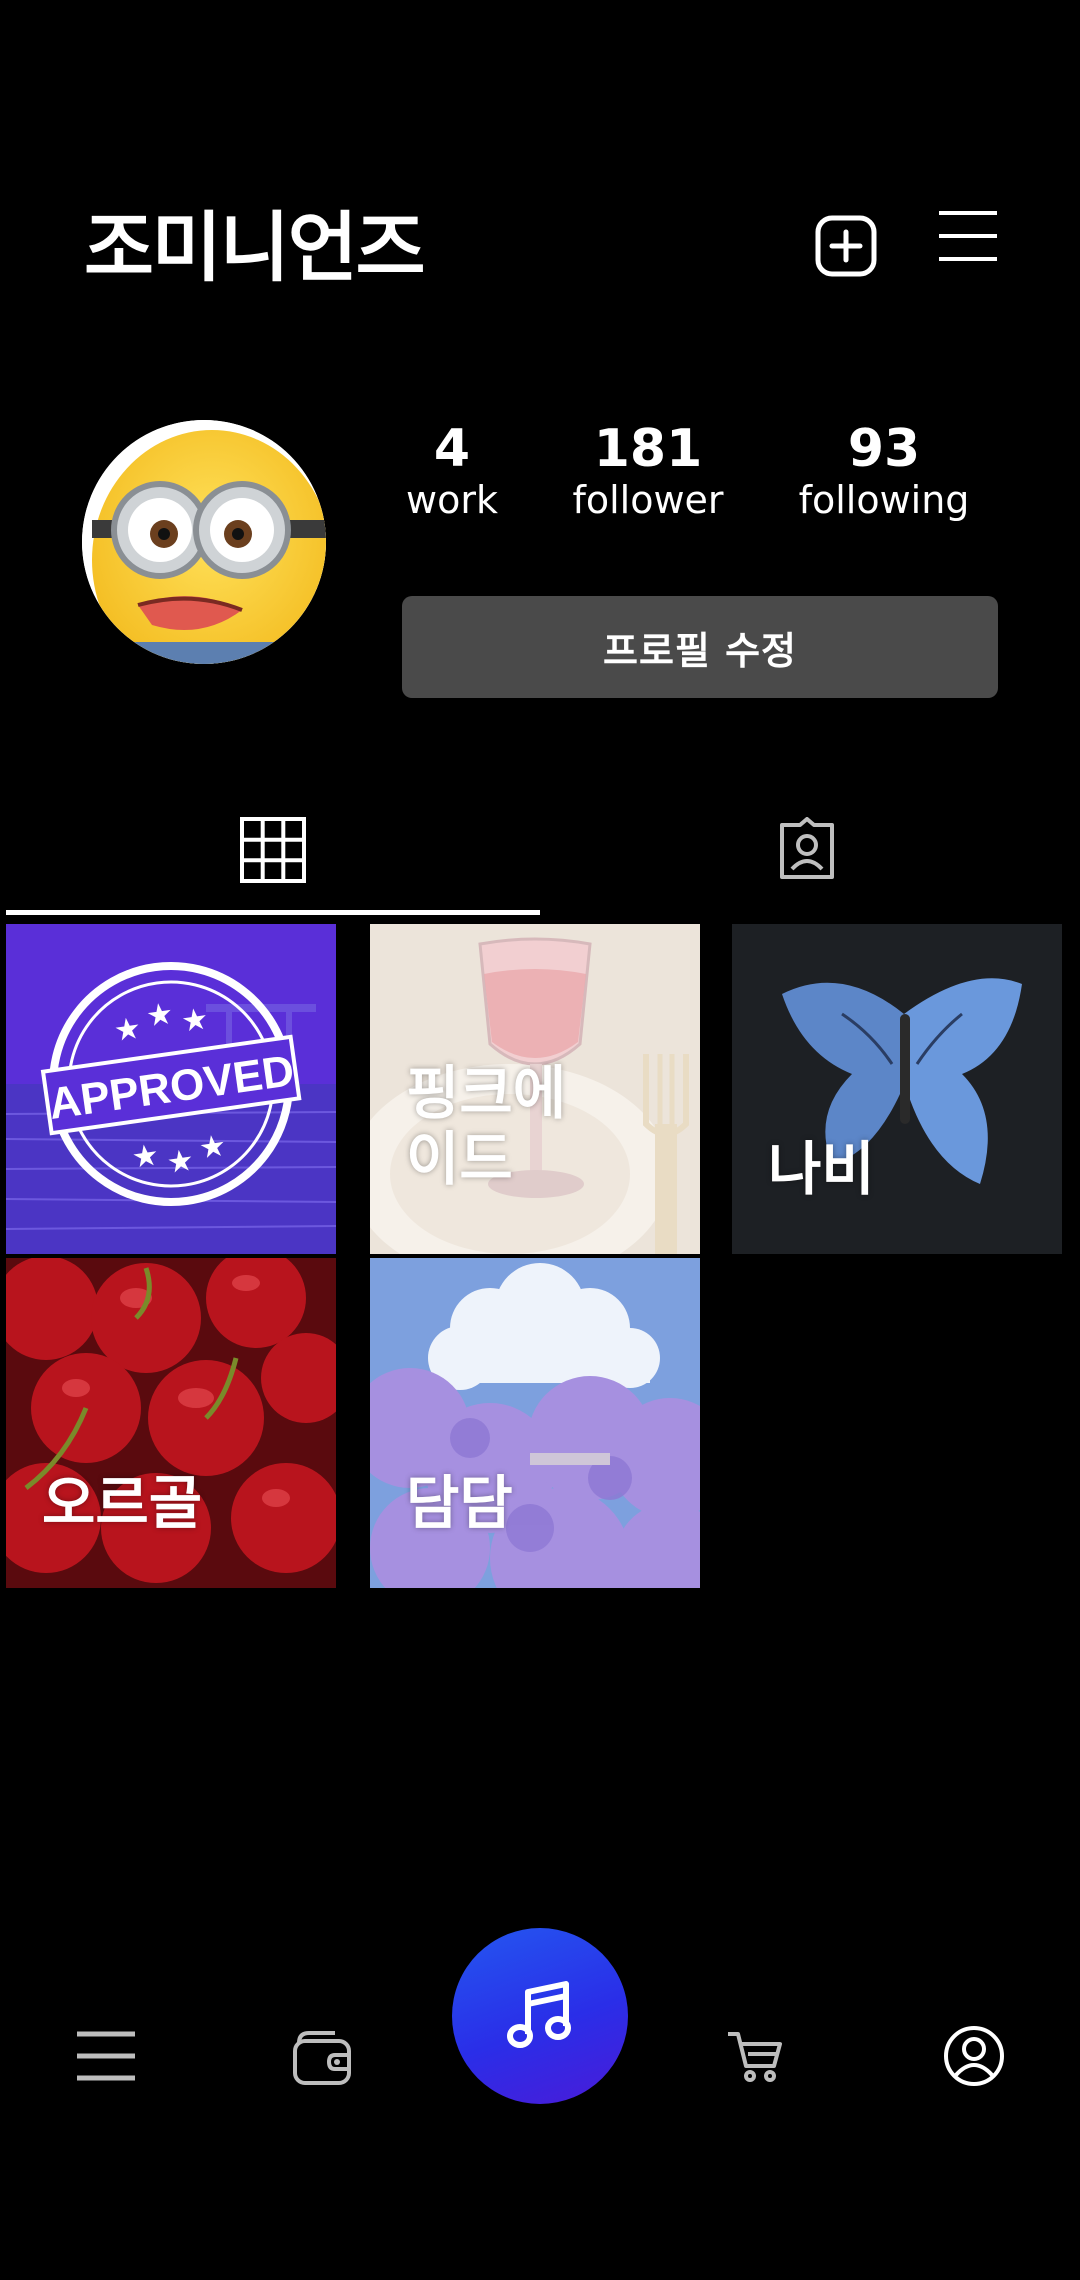 This screenshot has width=1080, height=2280. Describe the element at coordinates (700, 647) in the screenshot. I see `edit-profile-button: 프로필 수정` at that location.